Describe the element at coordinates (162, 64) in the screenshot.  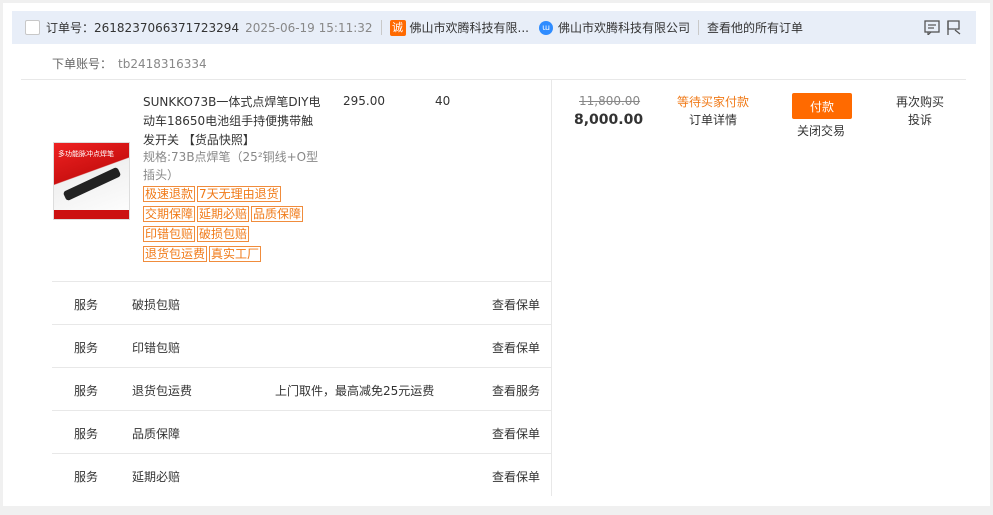
I see `account-value: tb2418316334` at that location.